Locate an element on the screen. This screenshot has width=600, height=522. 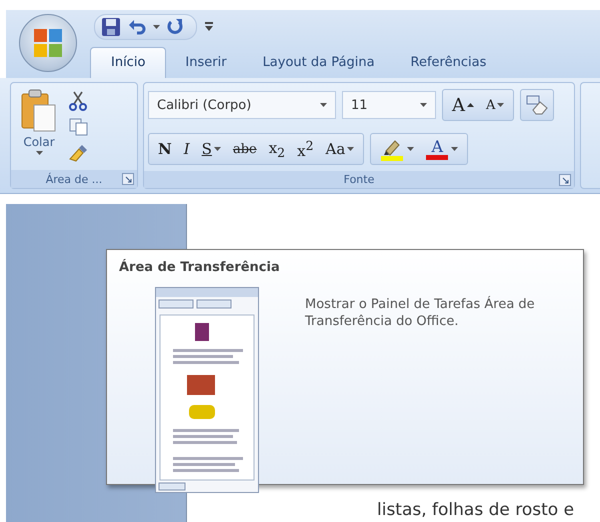
paste-button: Colar is located at coordinates (39, 126).